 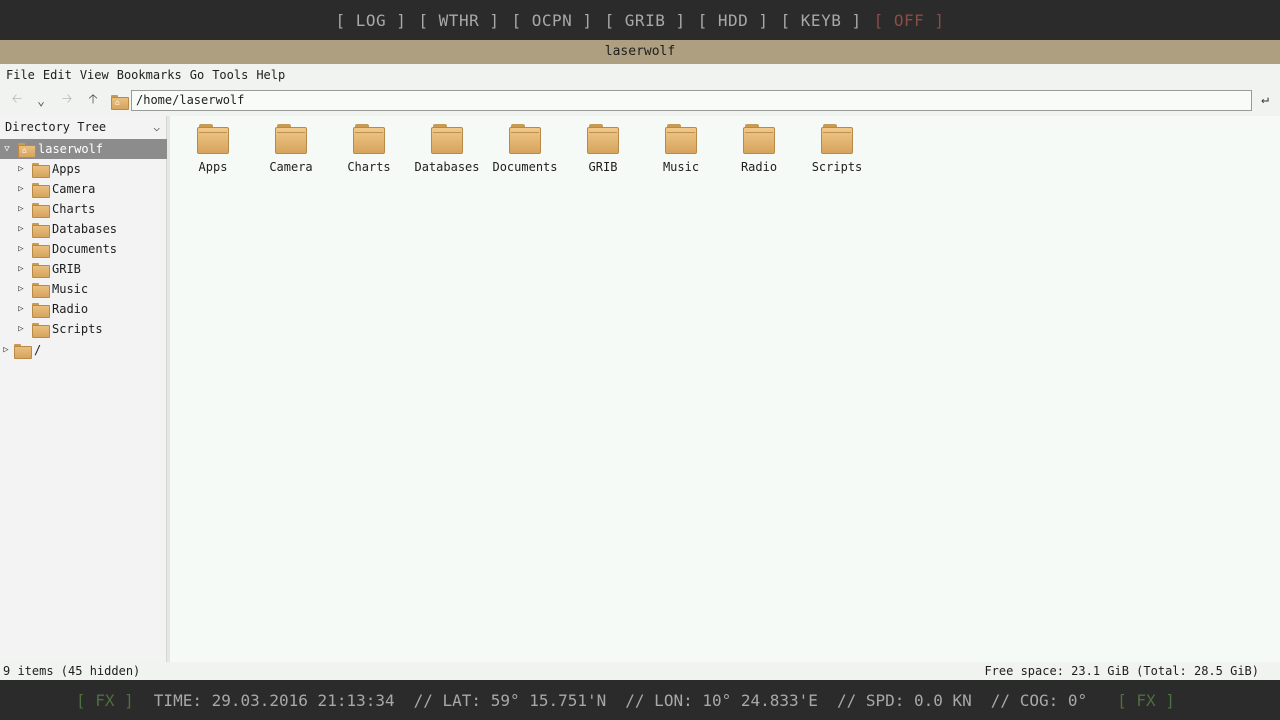 What do you see at coordinates (1265, 101) in the screenshot?
I see `go-icon: ↵` at bounding box center [1265, 101].